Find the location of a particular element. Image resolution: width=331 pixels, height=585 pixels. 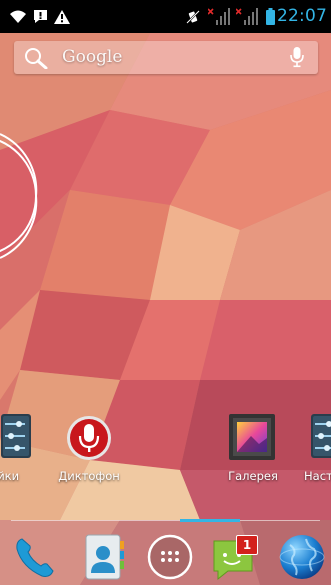

warning-icon is located at coordinates (62, 16).